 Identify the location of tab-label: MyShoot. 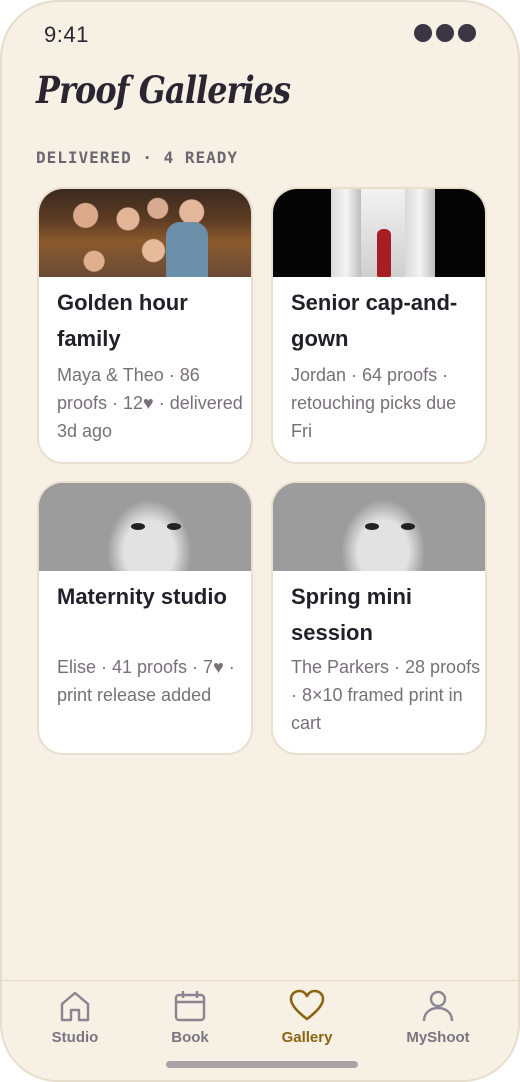
(438, 1037).